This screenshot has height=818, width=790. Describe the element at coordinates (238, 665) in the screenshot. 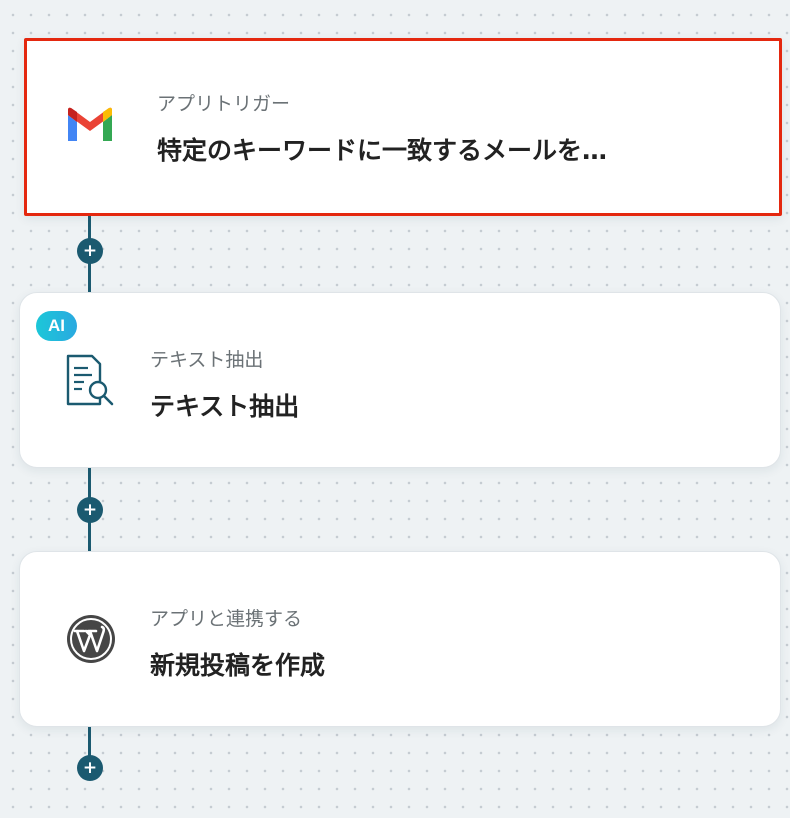

I see `step-title: 新規投稿を作成` at that location.